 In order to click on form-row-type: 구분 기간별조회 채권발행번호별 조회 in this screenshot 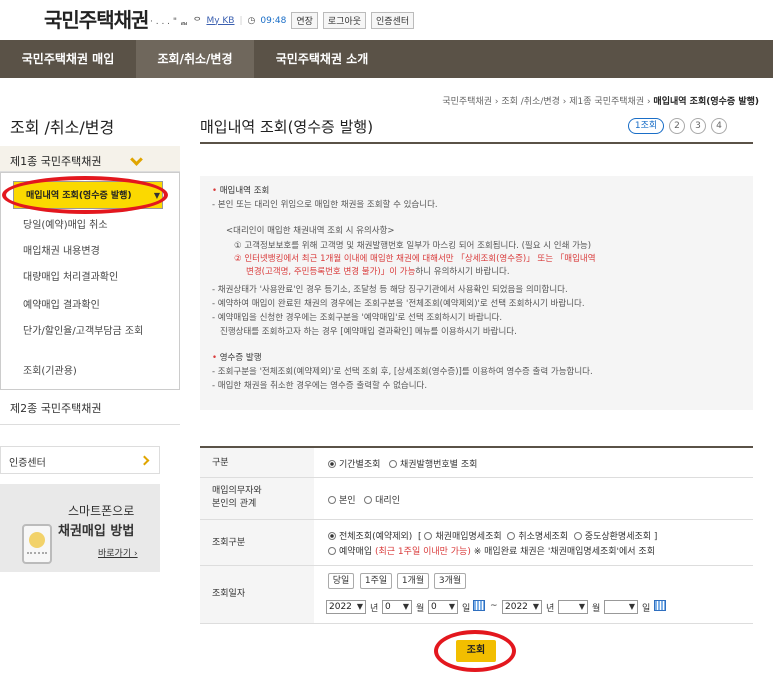, I will do `click(476, 463)`.